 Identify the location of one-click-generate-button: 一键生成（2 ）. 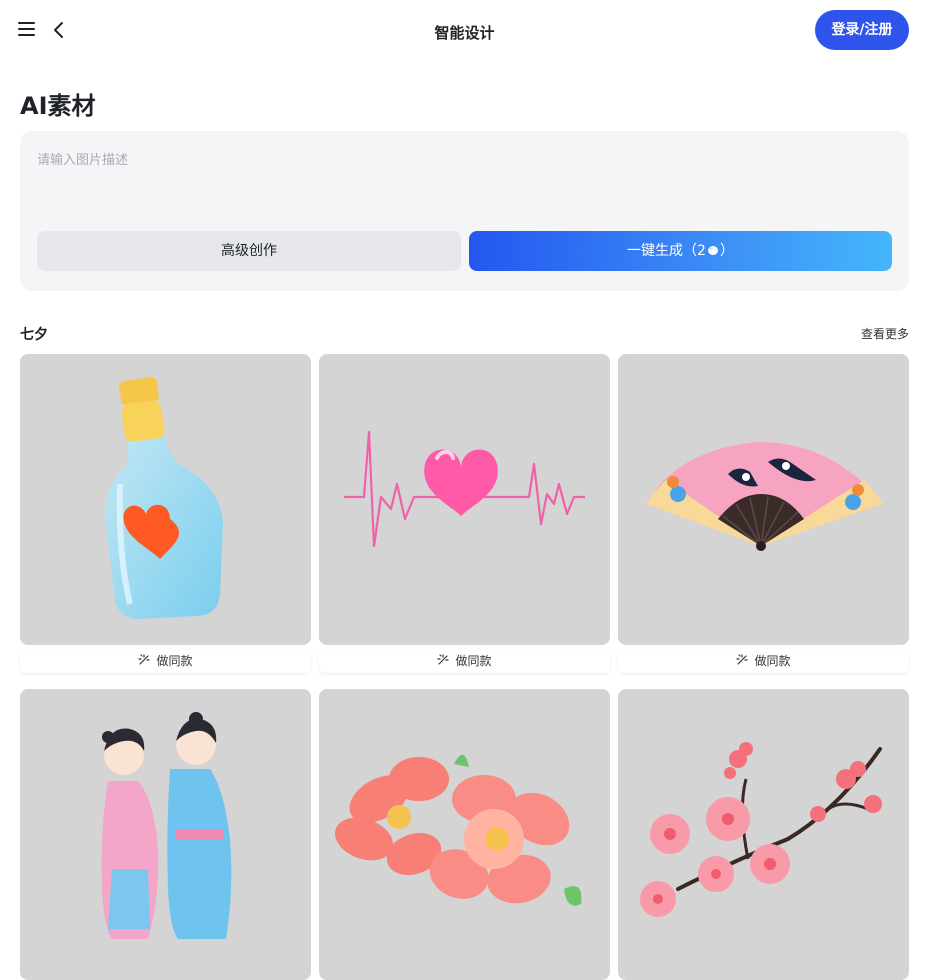
(680, 251).